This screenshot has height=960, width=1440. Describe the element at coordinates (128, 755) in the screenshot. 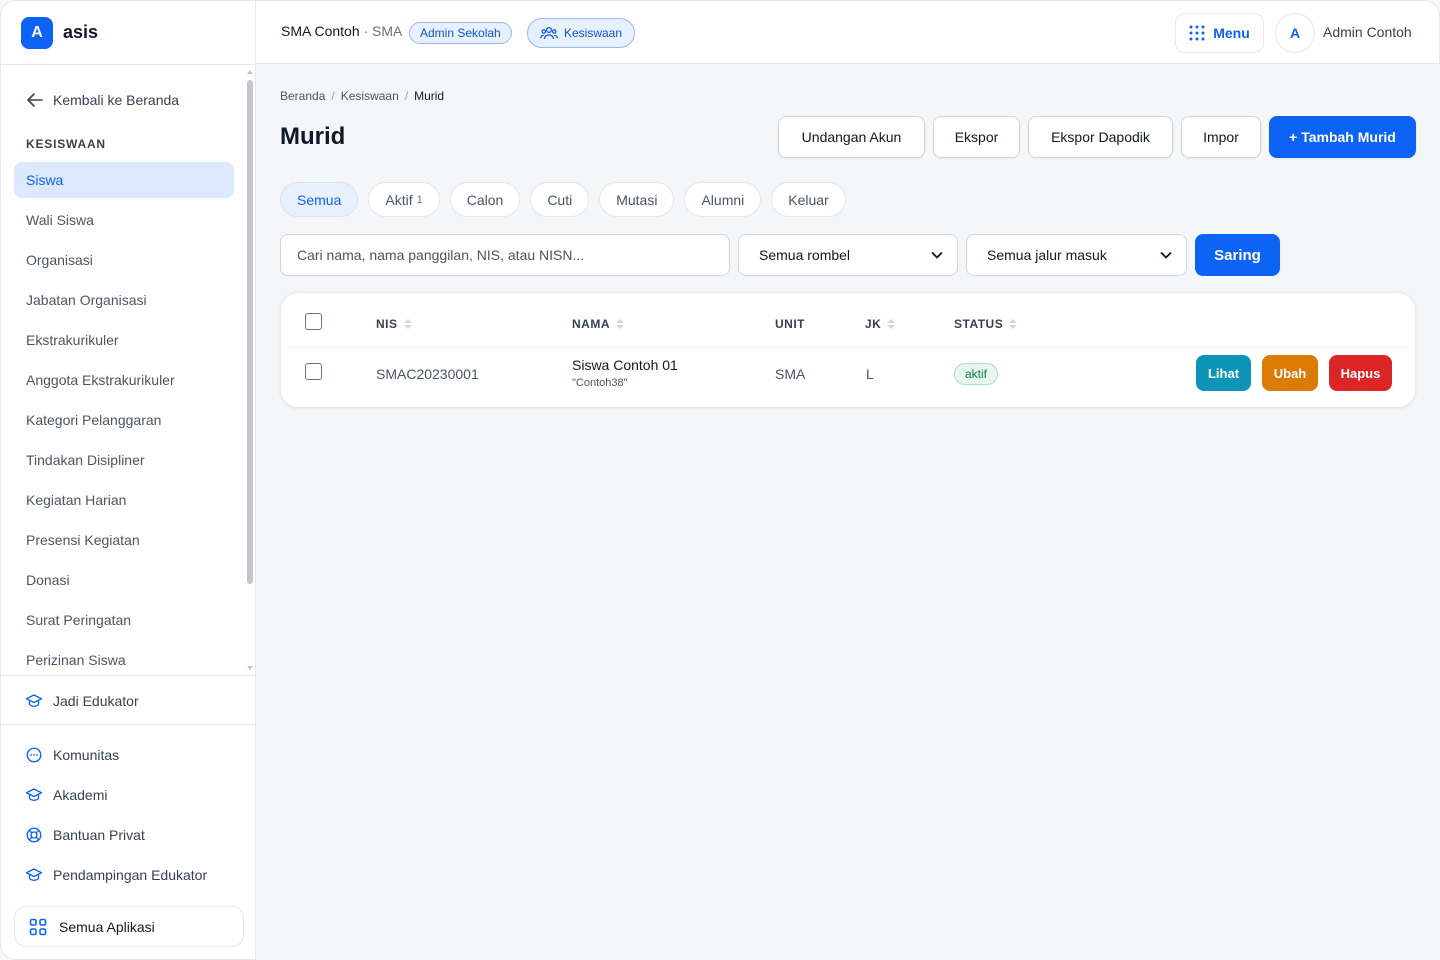

I see `komunitas-link: Komunitas` at that location.